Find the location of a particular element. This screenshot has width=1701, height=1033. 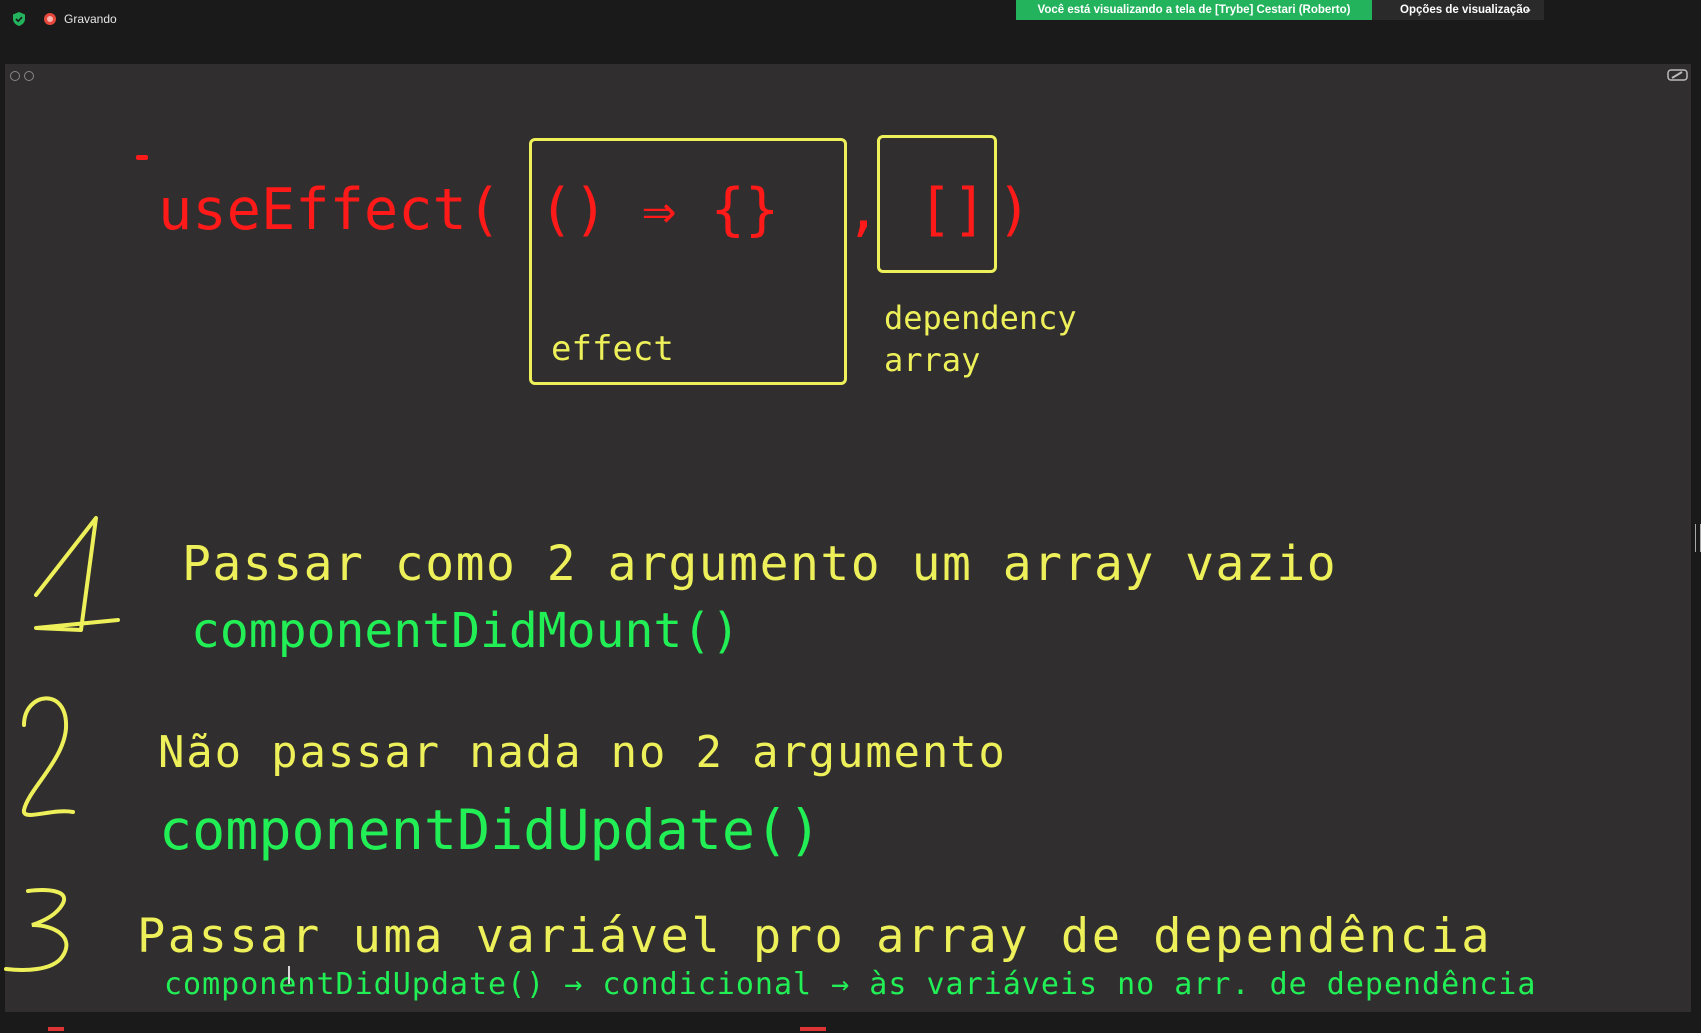

item-2-lifecycle: componentDidUpdate() is located at coordinates (490, 830).